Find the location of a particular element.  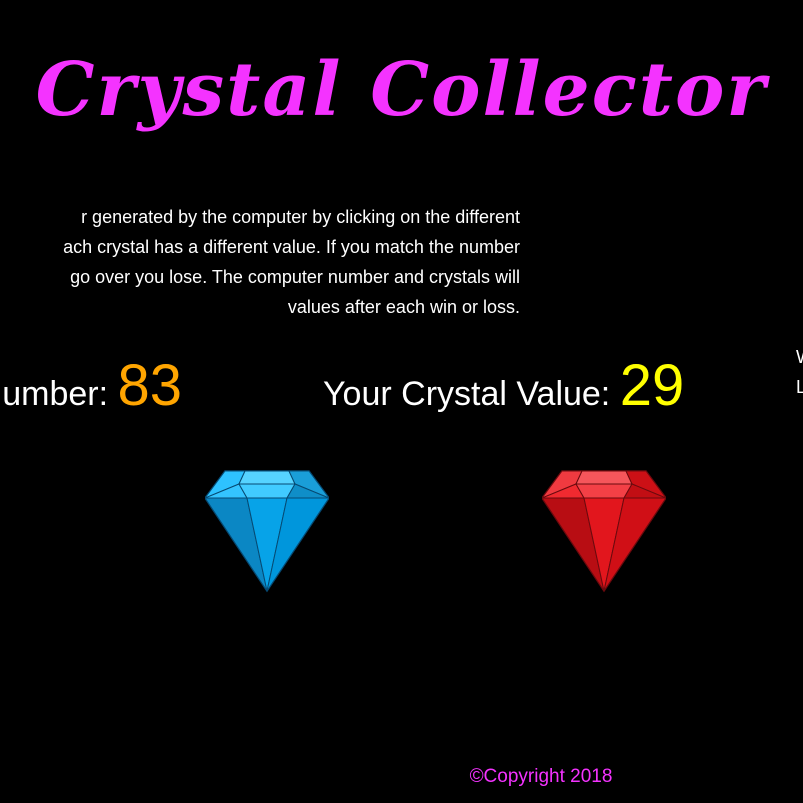

crystal-value-value: 29 is located at coordinates (652, 385).